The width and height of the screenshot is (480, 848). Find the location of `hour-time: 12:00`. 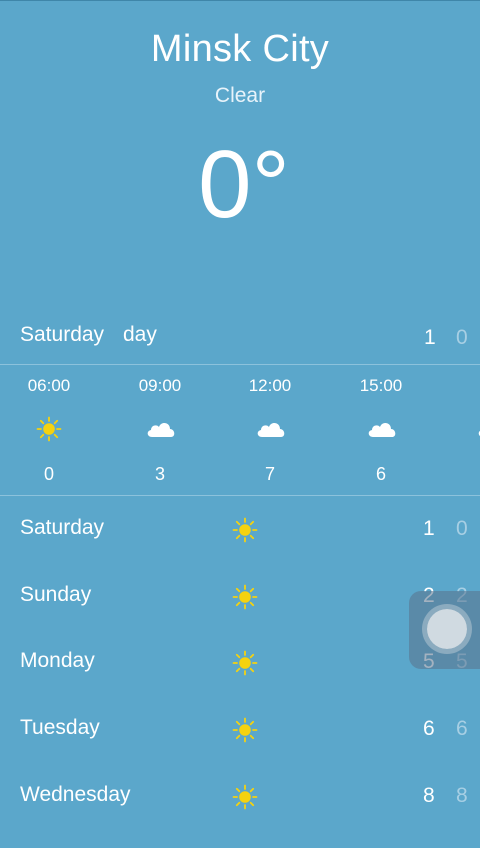

hour-time: 12:00 is located at coordinates (270, 385).